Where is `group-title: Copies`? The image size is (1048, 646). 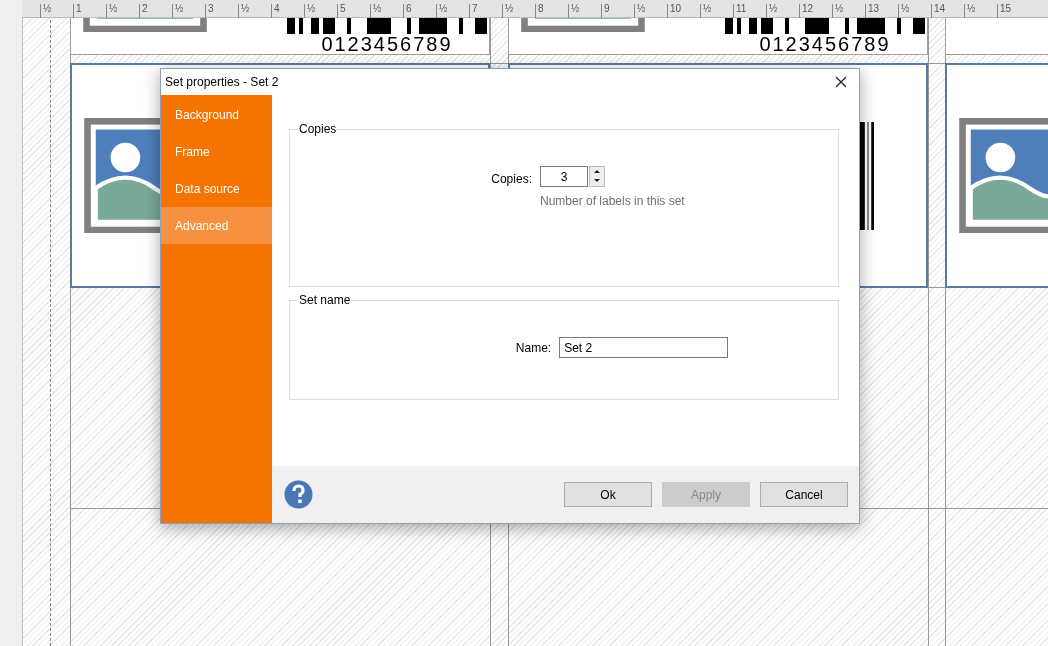 group-title: Copies is located at coordinates (318, 129).